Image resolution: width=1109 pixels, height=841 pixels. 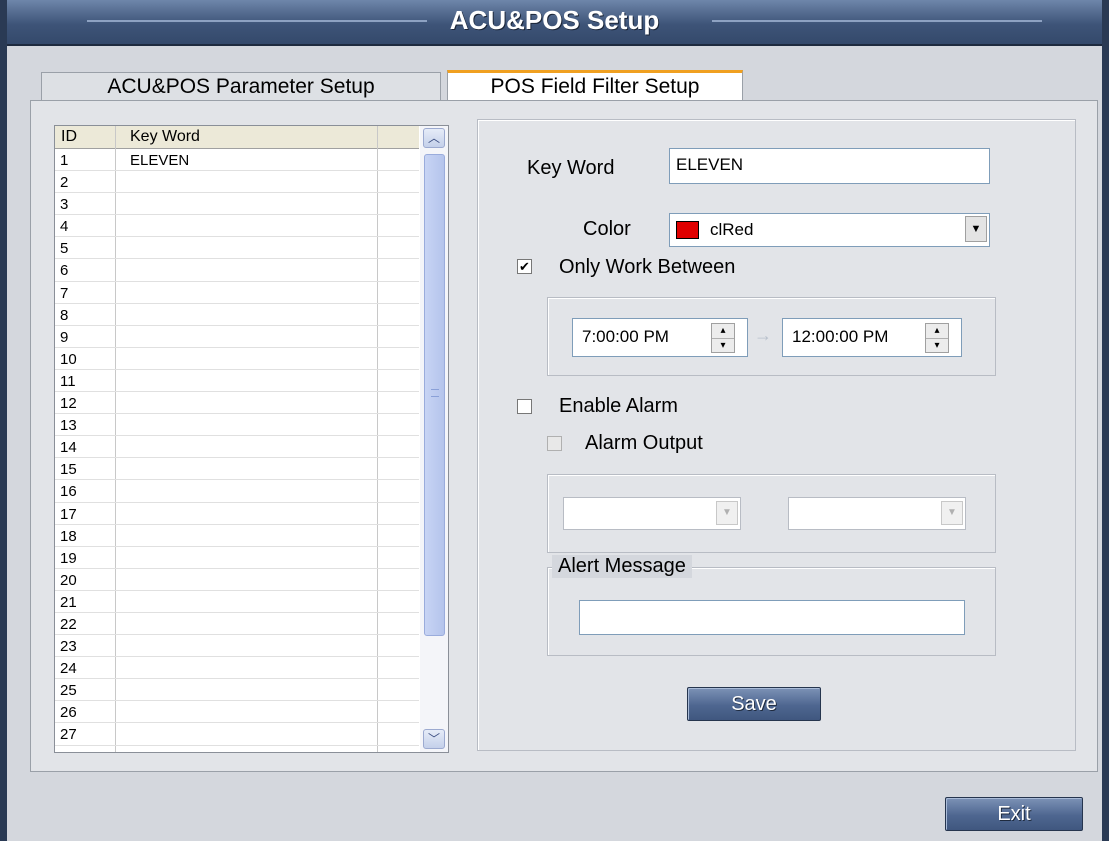 What do you see at coordinates (237, 182) in the screenshot?
I see `table-row: 2` at bounding box center [237, 182].